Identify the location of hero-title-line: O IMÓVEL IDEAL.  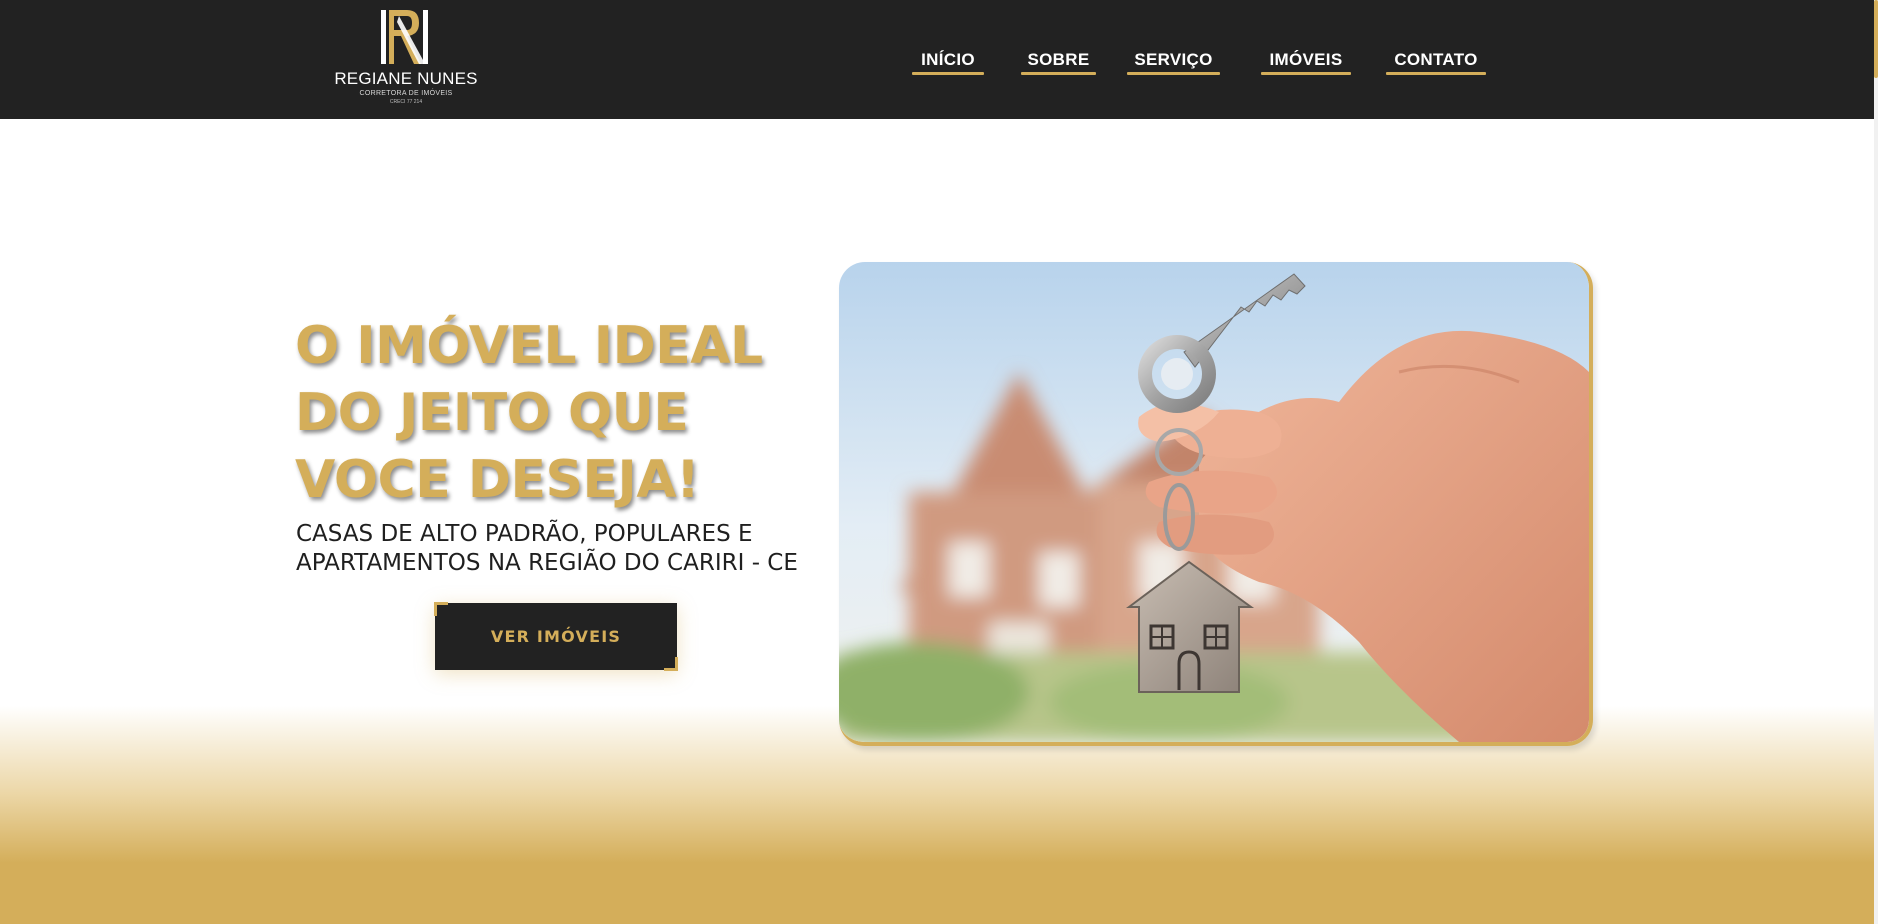
(529, 346).